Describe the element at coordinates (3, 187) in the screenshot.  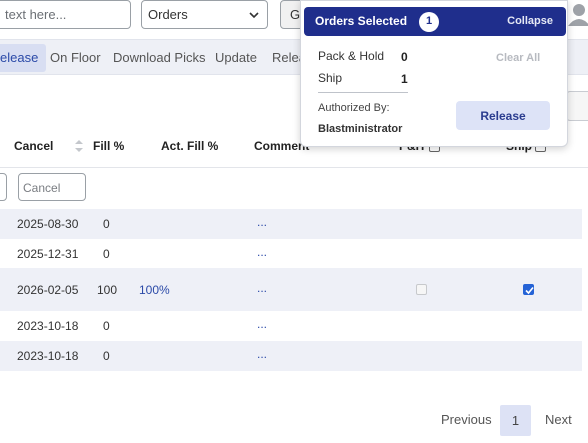
I see `prev-column-filter-input` at that location.